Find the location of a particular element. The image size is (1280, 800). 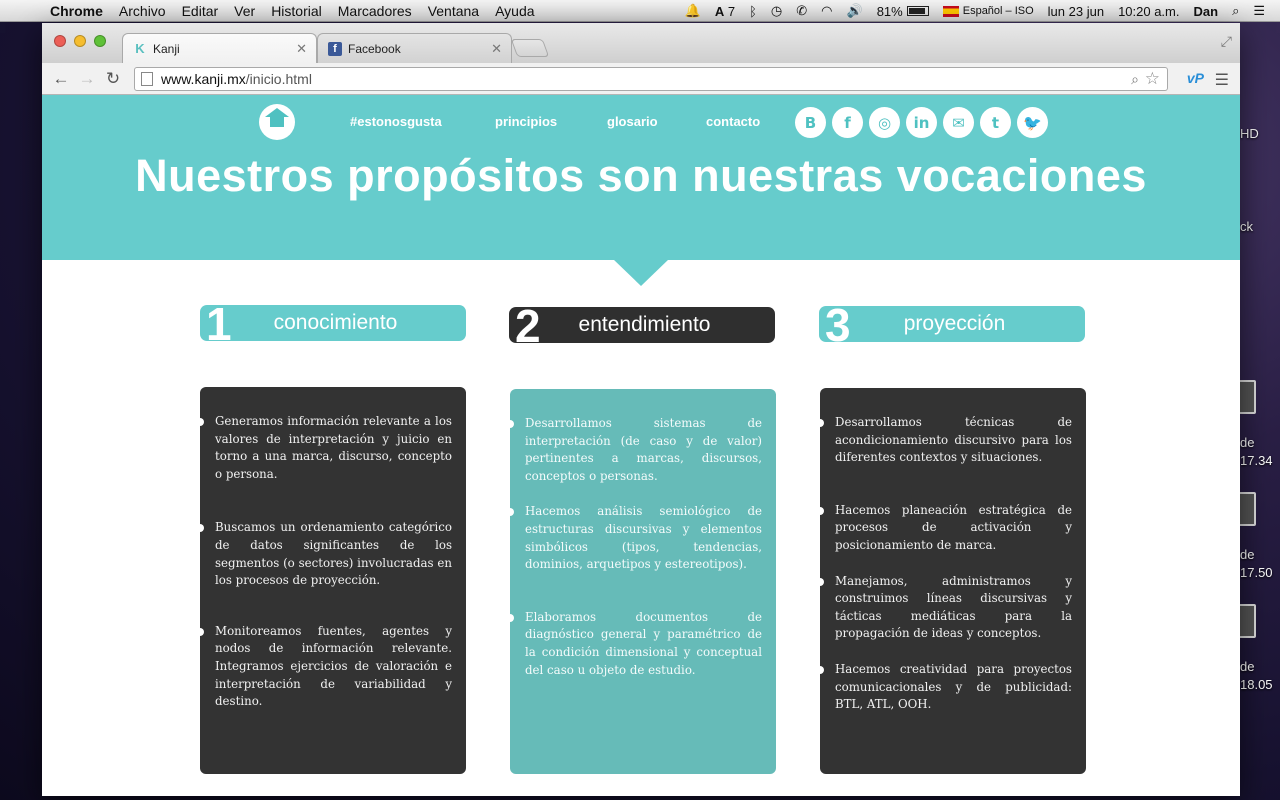

bookmark-star-icon: ☆ is located at coordinates (1152, 79).